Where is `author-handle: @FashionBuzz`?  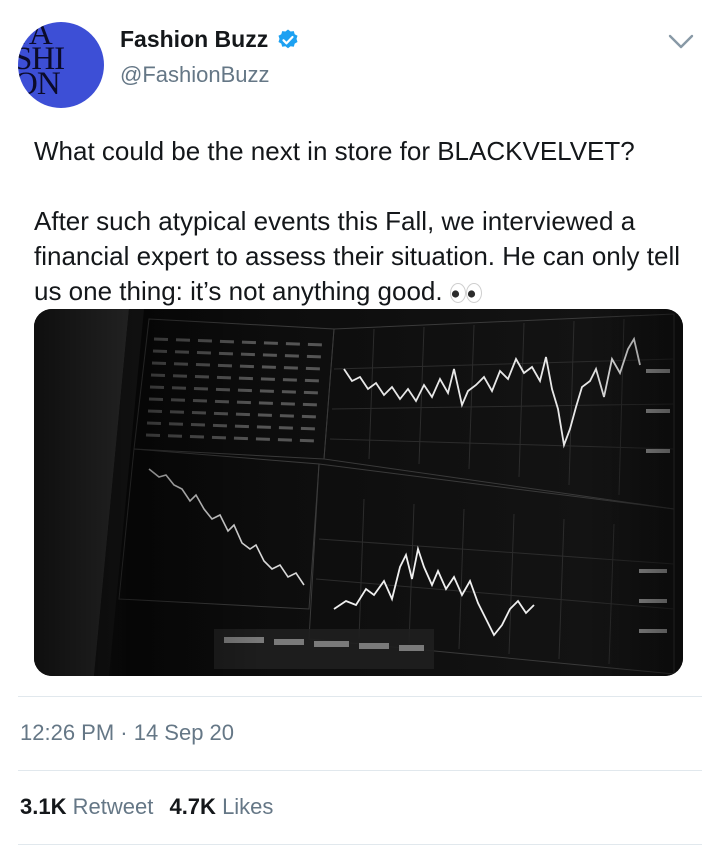
author-handle: @FashionBuzz is located at coordinates (195, 75).